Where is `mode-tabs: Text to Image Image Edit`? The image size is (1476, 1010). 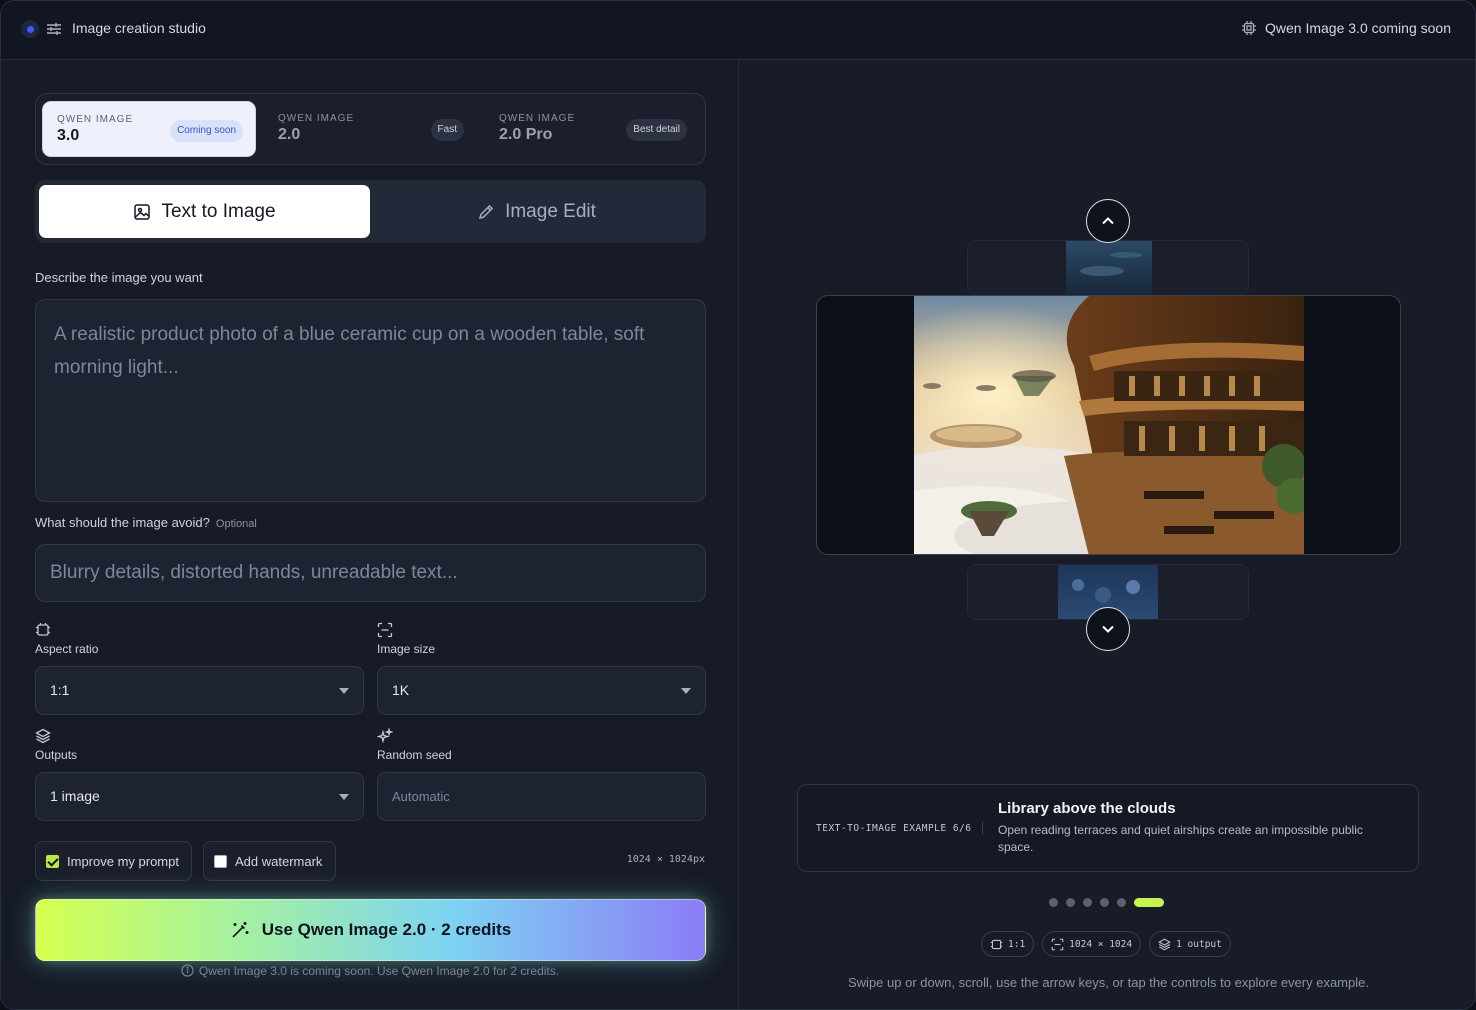
mode-tabs: Text to Image Image Edit is located at coordinates (370, 211).